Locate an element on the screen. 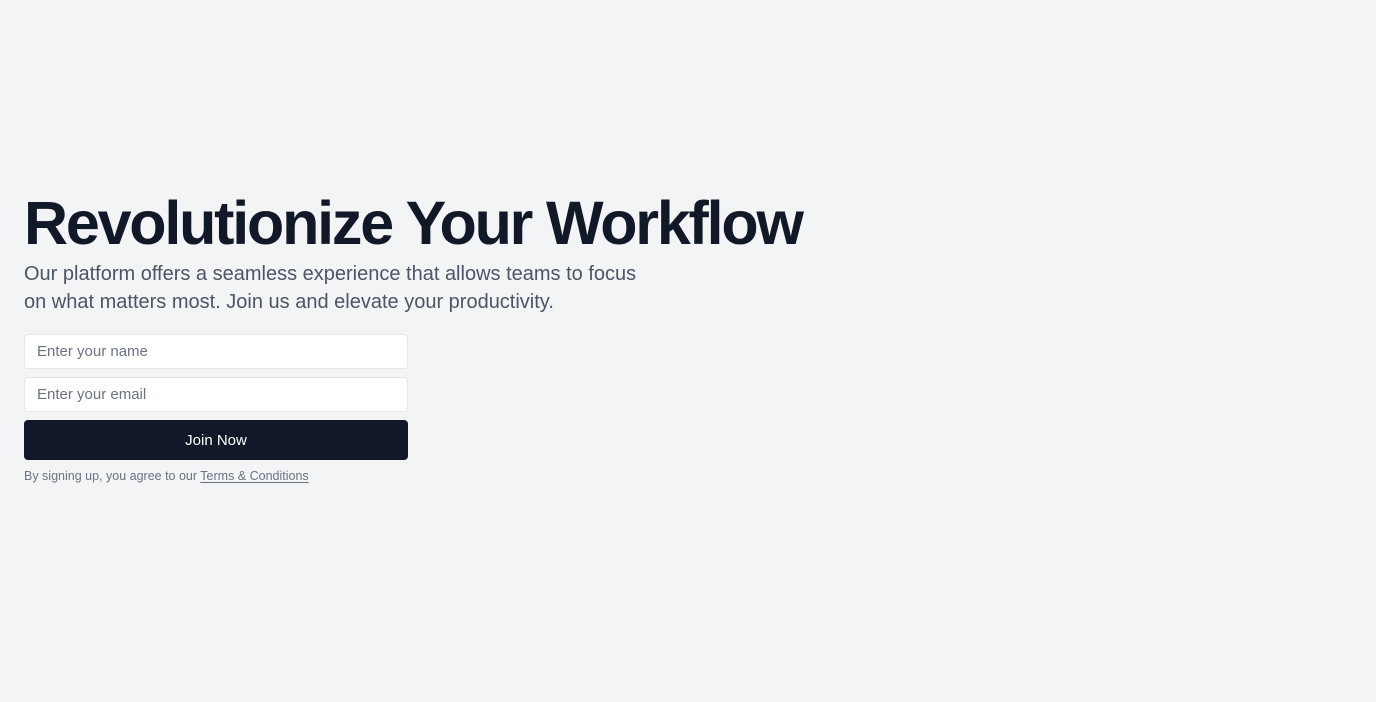 This screenshot has width=1376, height=702. page-title: Revolutionize Your Workflow is located at coordinates (414, 223).